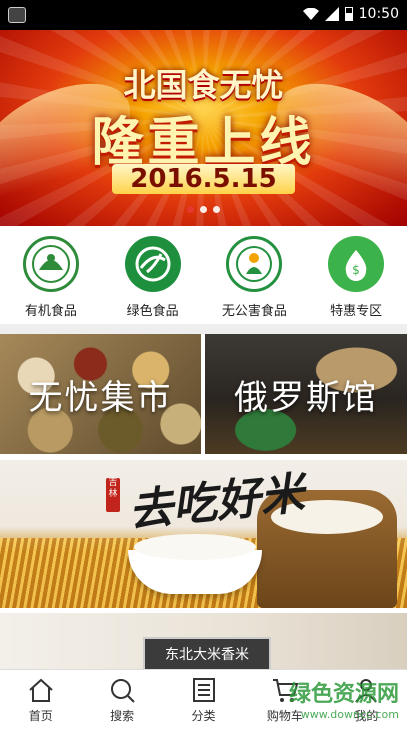  I want to click on rice-seal: 吉林, so click(113, 495).